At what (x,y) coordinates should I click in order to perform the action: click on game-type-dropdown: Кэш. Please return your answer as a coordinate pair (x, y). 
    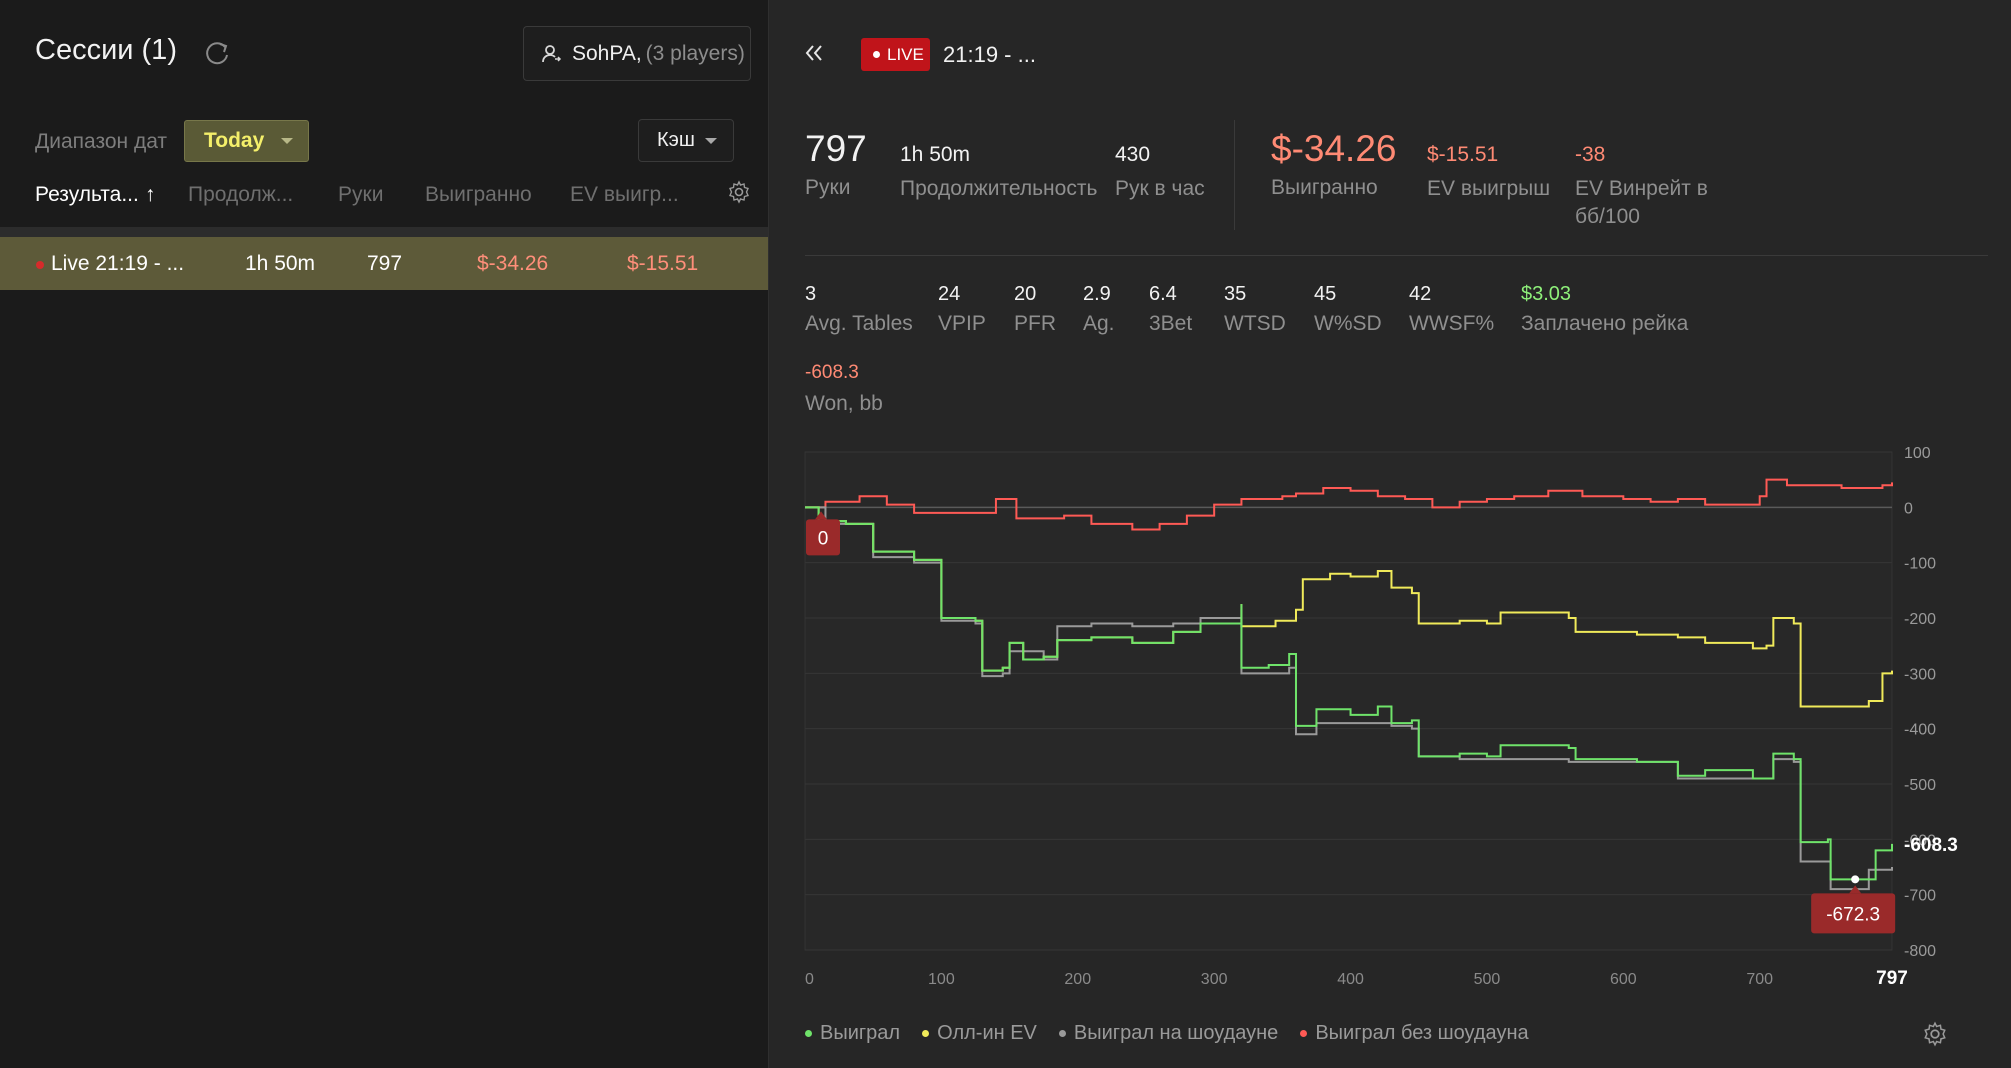
    Looking at the image, I should click on (686, 140).